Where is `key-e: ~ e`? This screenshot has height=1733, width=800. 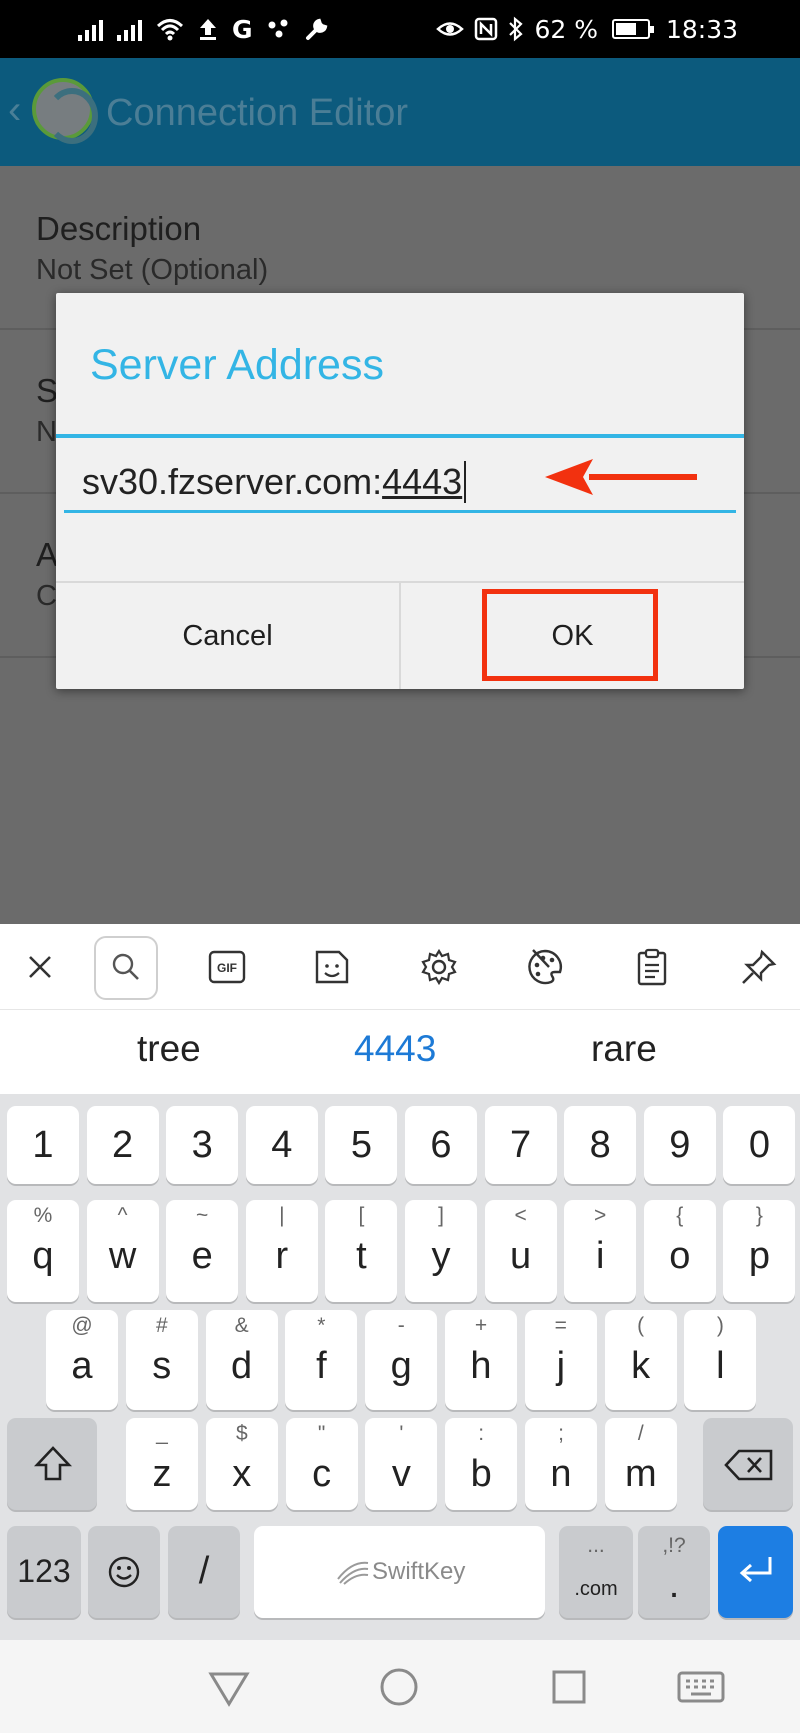
key-e: ~ e is located at coordinates (202, 1251).